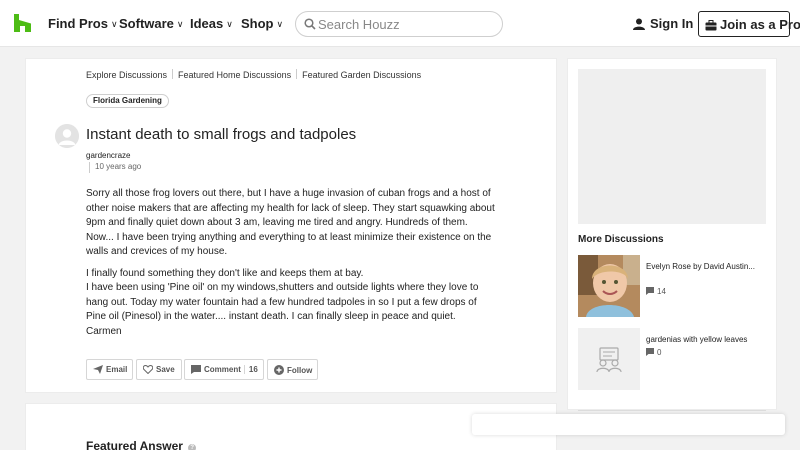 This screenshot has width=800, height=450. I want to click on houzz-logo-icon, so click(22, 23).